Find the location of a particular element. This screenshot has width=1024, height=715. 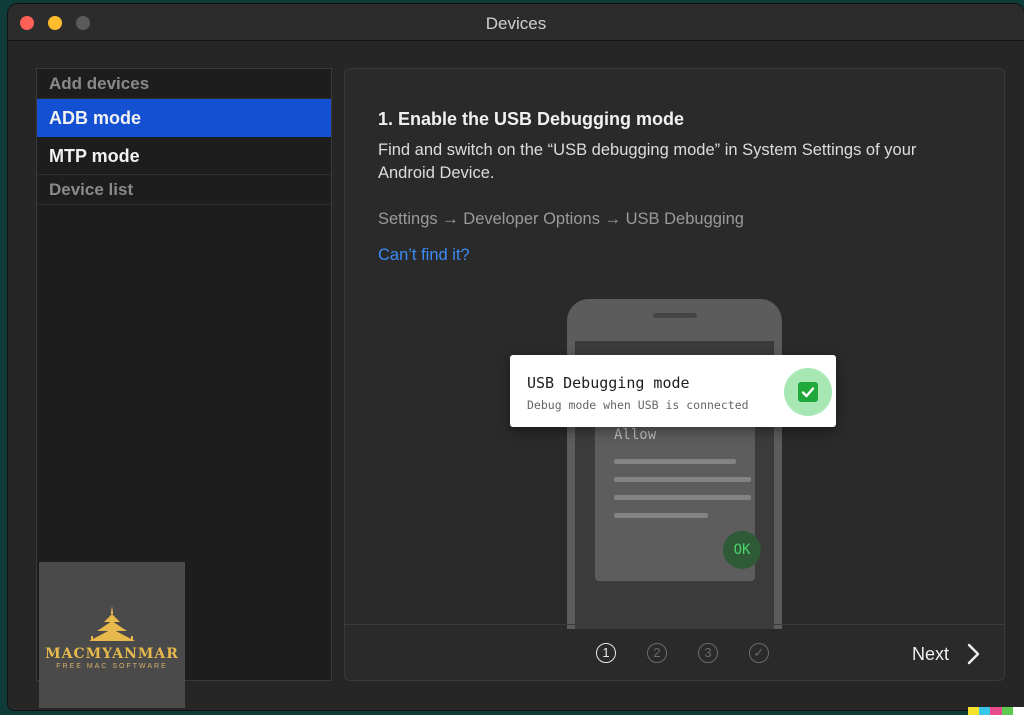

title-bar: Devices is located at coordinates (516, 22).